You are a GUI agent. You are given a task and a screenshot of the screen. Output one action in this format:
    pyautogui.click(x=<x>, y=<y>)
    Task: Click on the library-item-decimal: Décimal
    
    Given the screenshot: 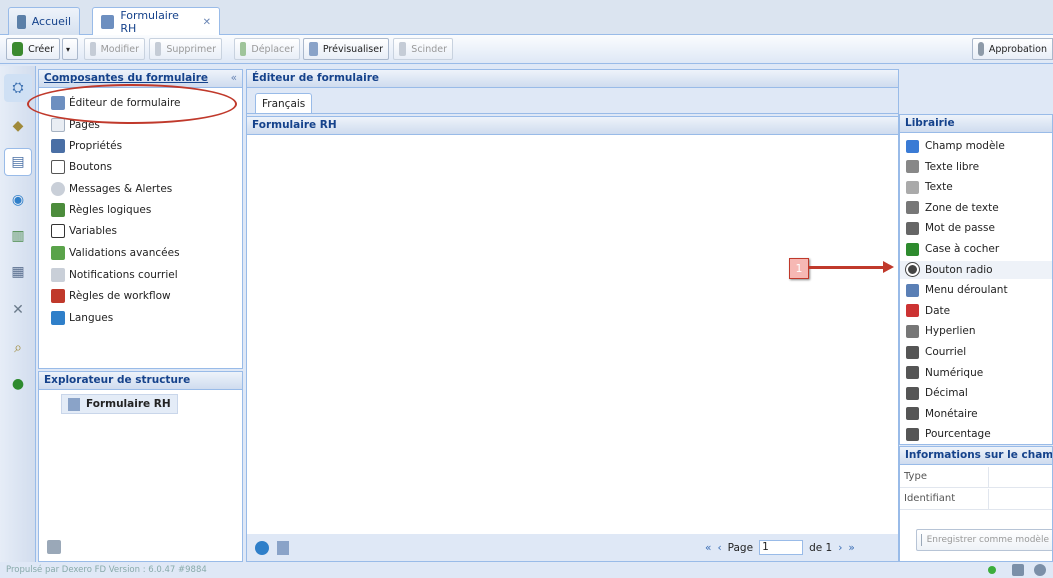 What is the action you would take?
    pyautogui.click(x=937, y=393)
    